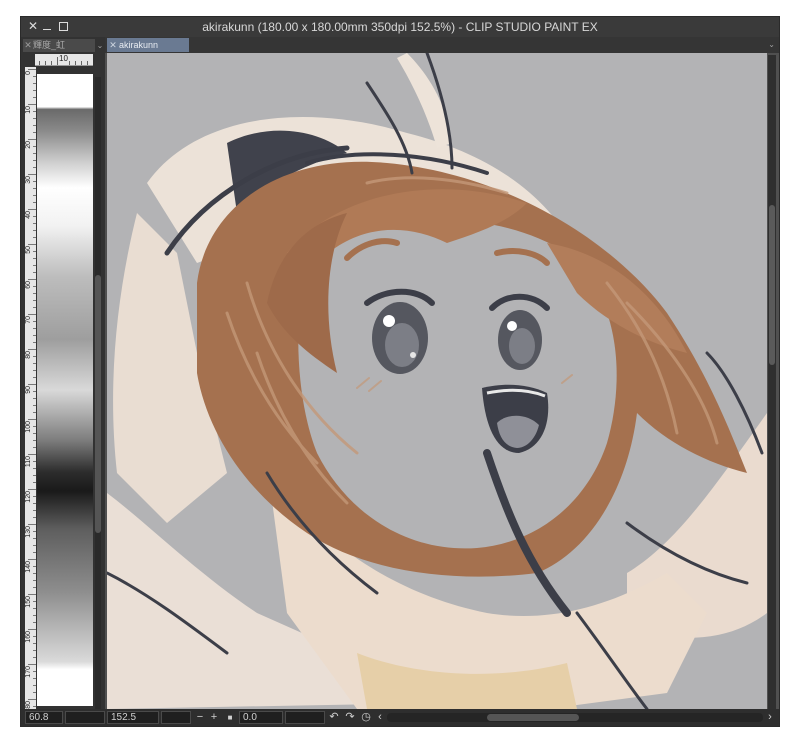 The width and height of the screenshot is (800, 749). What do you see at coordinates (85, 717) in the screenshot?
I see `left-panel-zoom-slider` at bounding box center [85, 717].